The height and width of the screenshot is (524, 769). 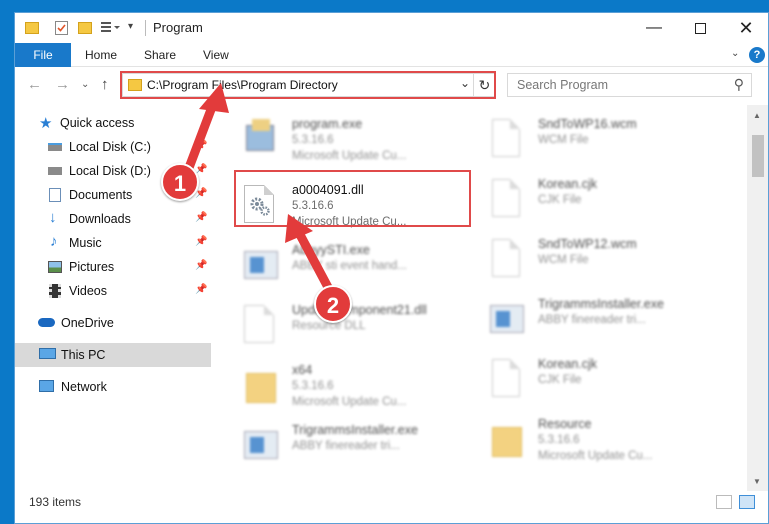 I want to click on arrow-to-file, so click(x=310, y=255).